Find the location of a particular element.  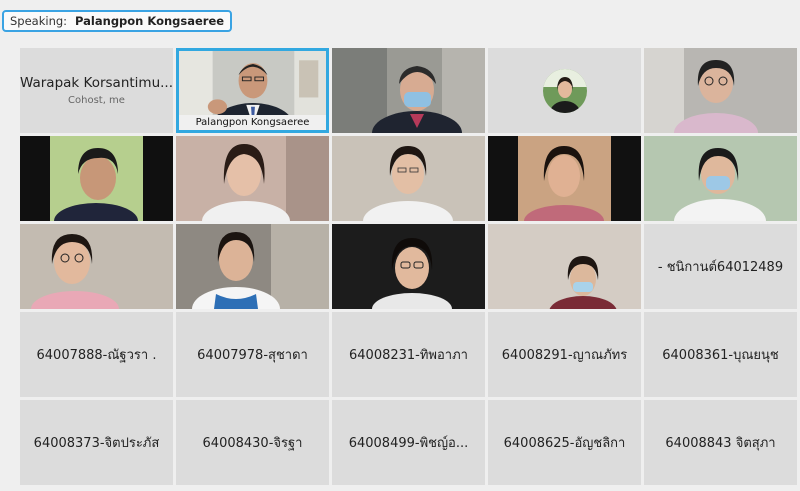

participant-tile: 64008373-จิตประภัส is located at coordinates (96, 442).